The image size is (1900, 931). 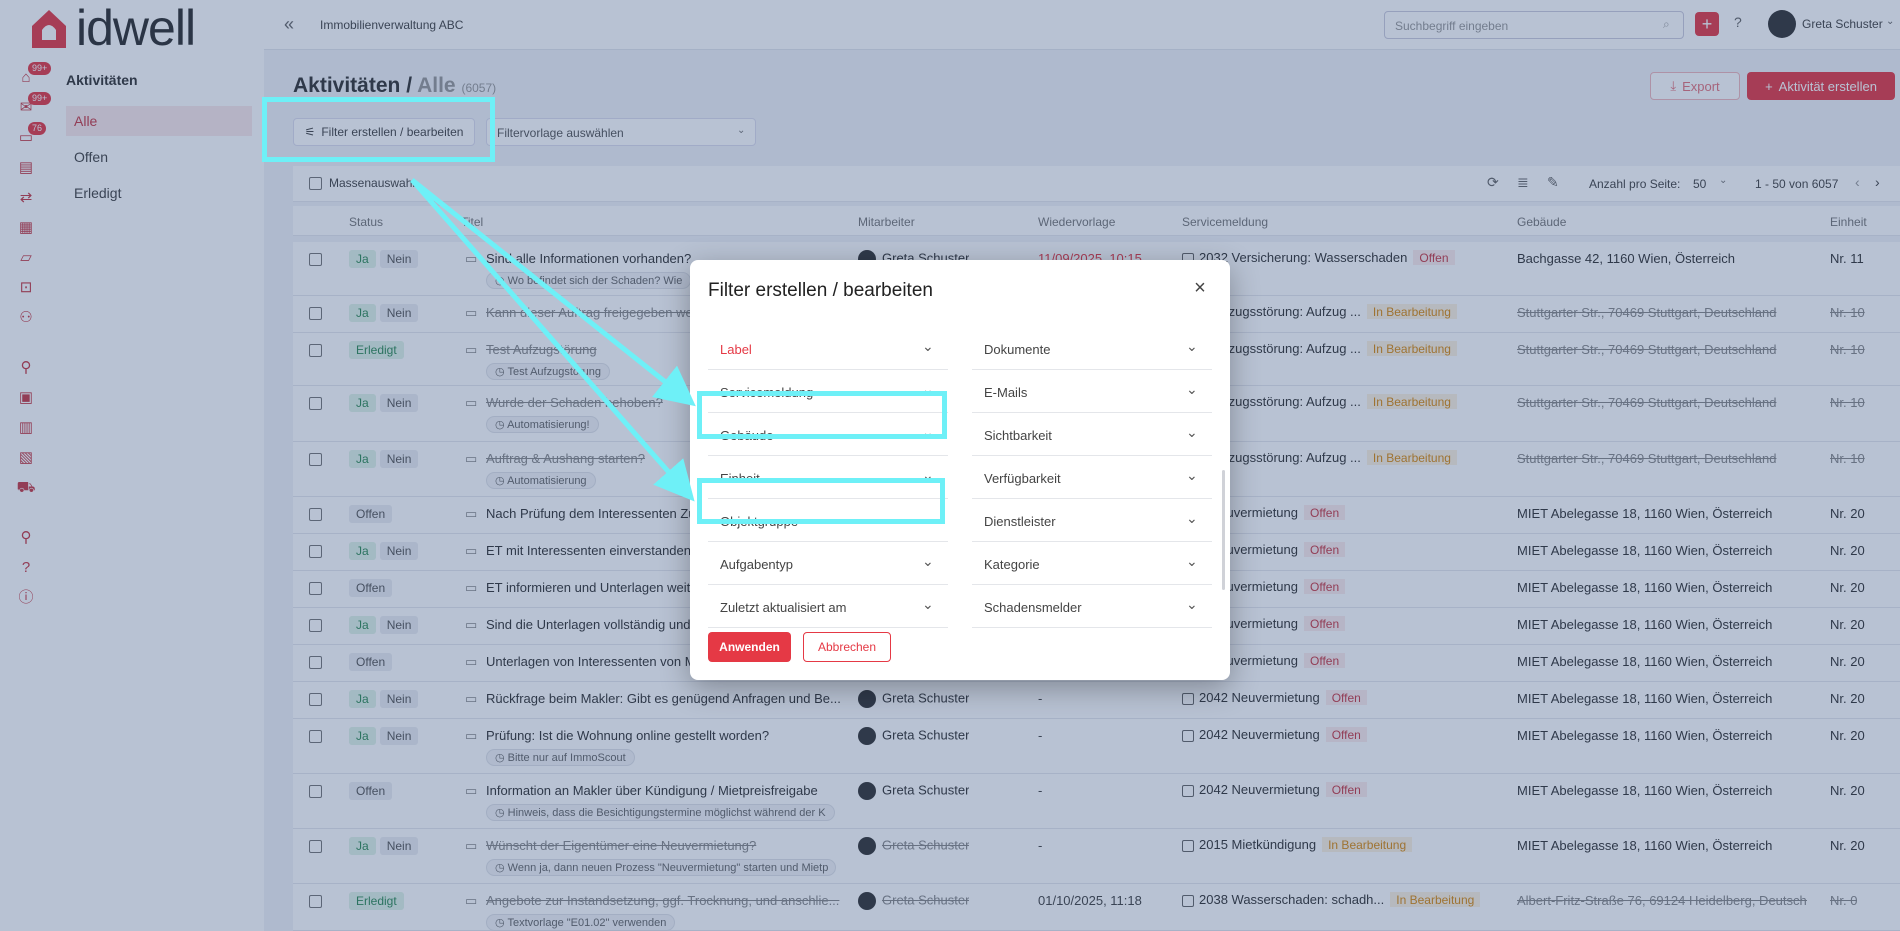 What do you see at coordinates (553, 292) in the screenshot?
I see `arrow-to-gebaeude` at bounding box center [553, 292].